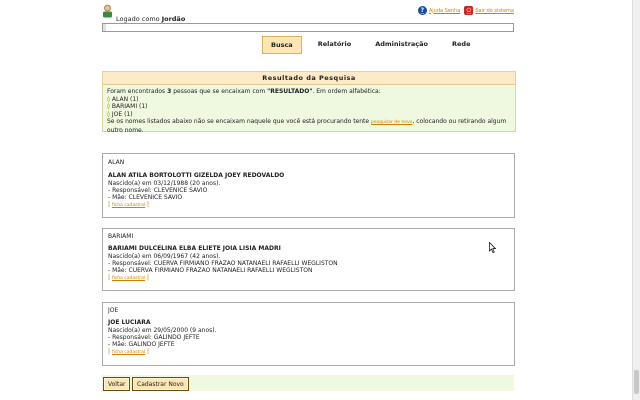  What do you see at coordinates (129, 323) in the screenshot?
I see `person-name: JOE LUCIARA` at bounding box center [129, 323].